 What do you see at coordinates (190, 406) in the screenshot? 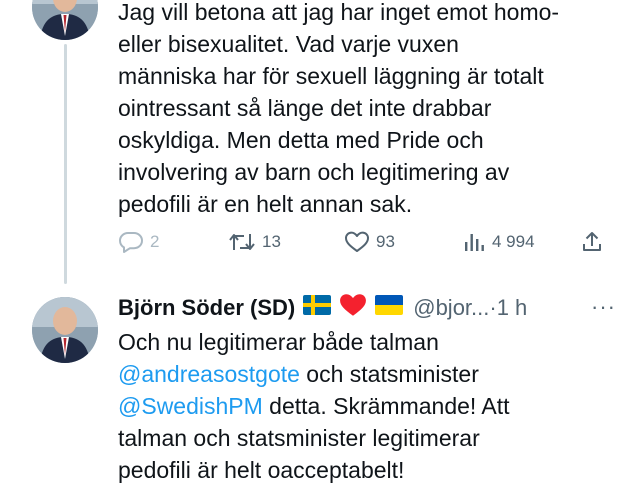
I see `mention-link: @SwedishPM` at bounding box center [190, 406].